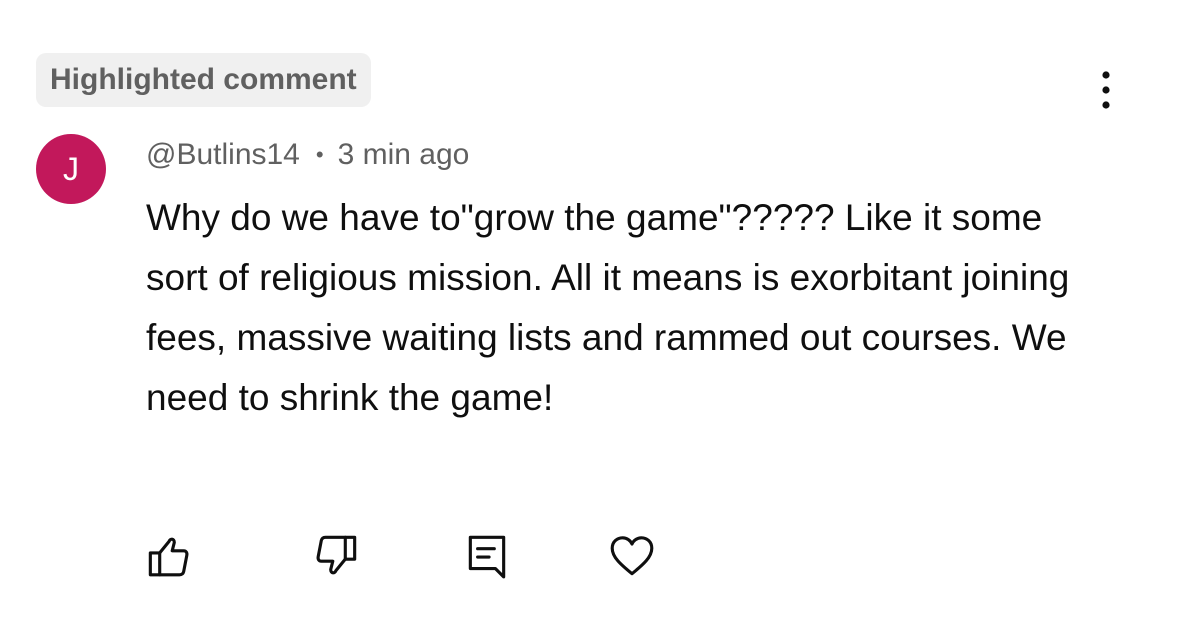  I want to click on thumbs-down-icon, so click(336, 555).